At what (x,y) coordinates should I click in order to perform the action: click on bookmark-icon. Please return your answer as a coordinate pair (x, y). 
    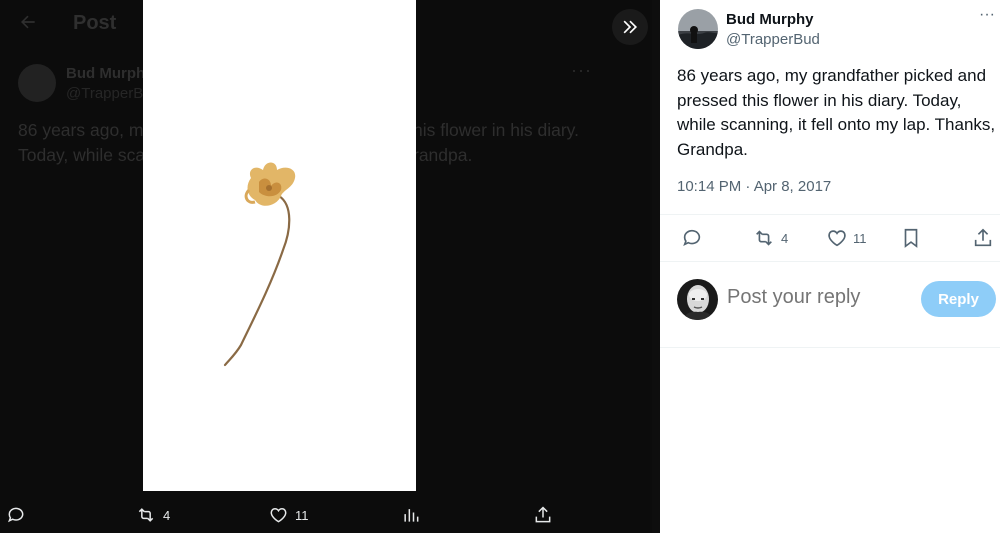
    Looking at the image, I should click on (911, 238).